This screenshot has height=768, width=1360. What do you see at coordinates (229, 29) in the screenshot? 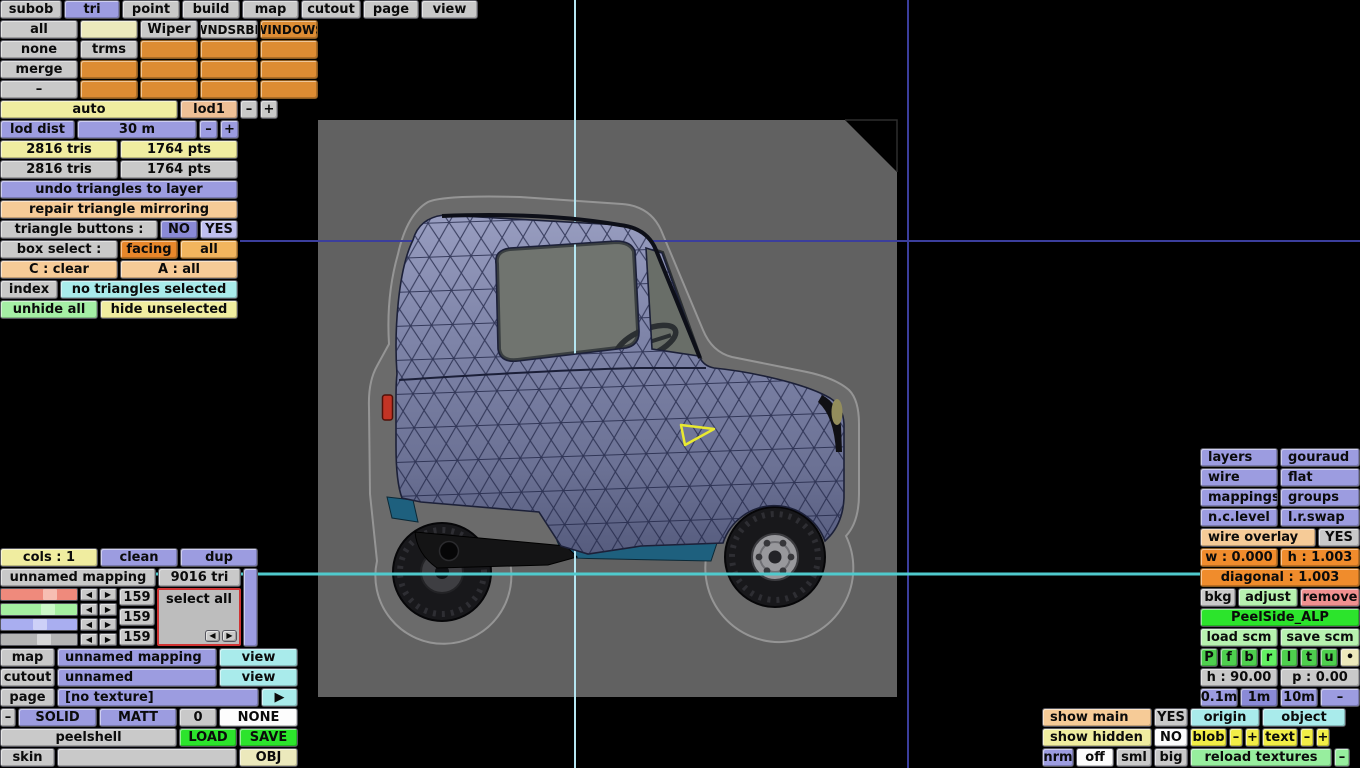
I see `group-wndsrbr-button: WNDSRBR` at bounding box center [229, 29].